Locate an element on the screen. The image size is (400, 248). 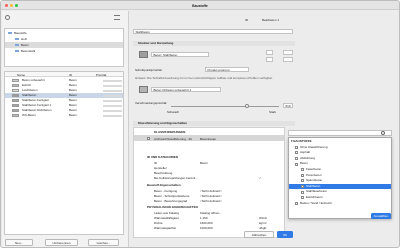
phys-value: 1600,000 is located at coordinates (206, 223).